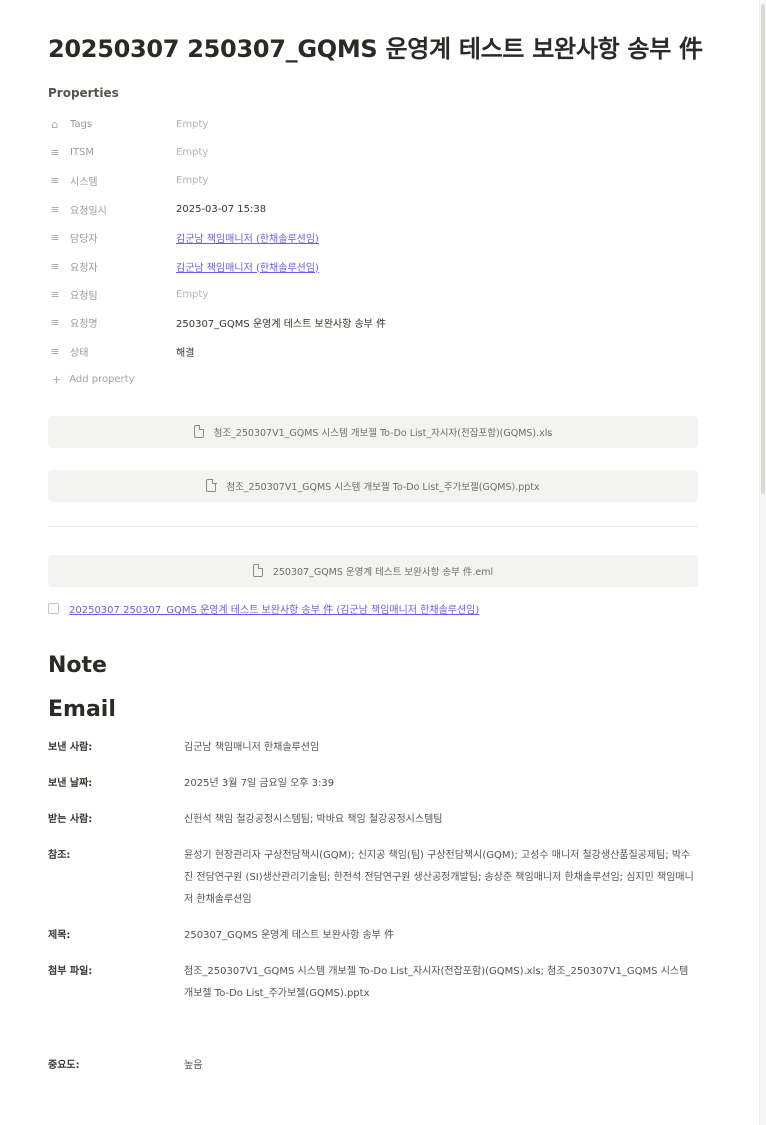  What do you see at coordinates (373, 209) in the screenshot?
I see `property-row: ≡ 요청일시 2025-03-07 15:38` at bounding box center [373, 209].